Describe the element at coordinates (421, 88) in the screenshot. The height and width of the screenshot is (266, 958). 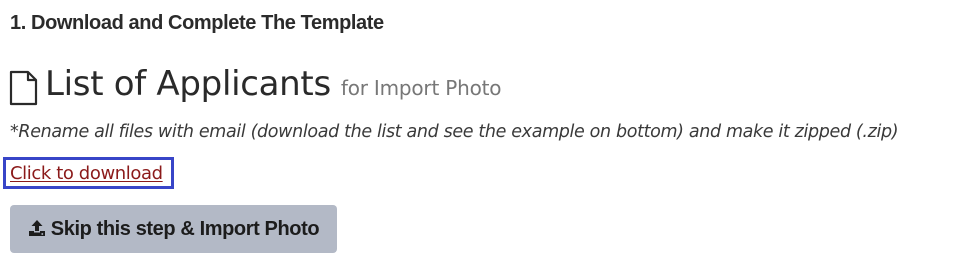
I see `list-title-subtitle: for Import Photo` at that location.